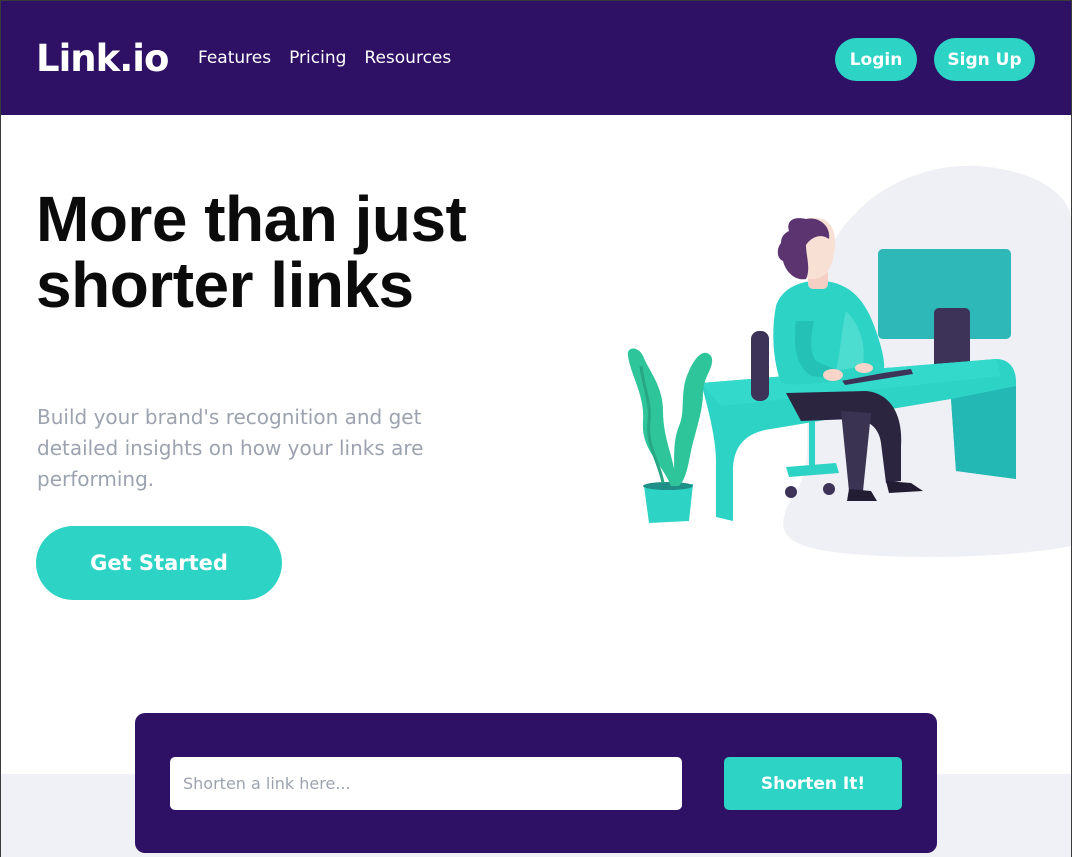 This screenshot has width=1072, height=857. I want to click on nav-links: Features Pricing Resources, so click(324, 58).